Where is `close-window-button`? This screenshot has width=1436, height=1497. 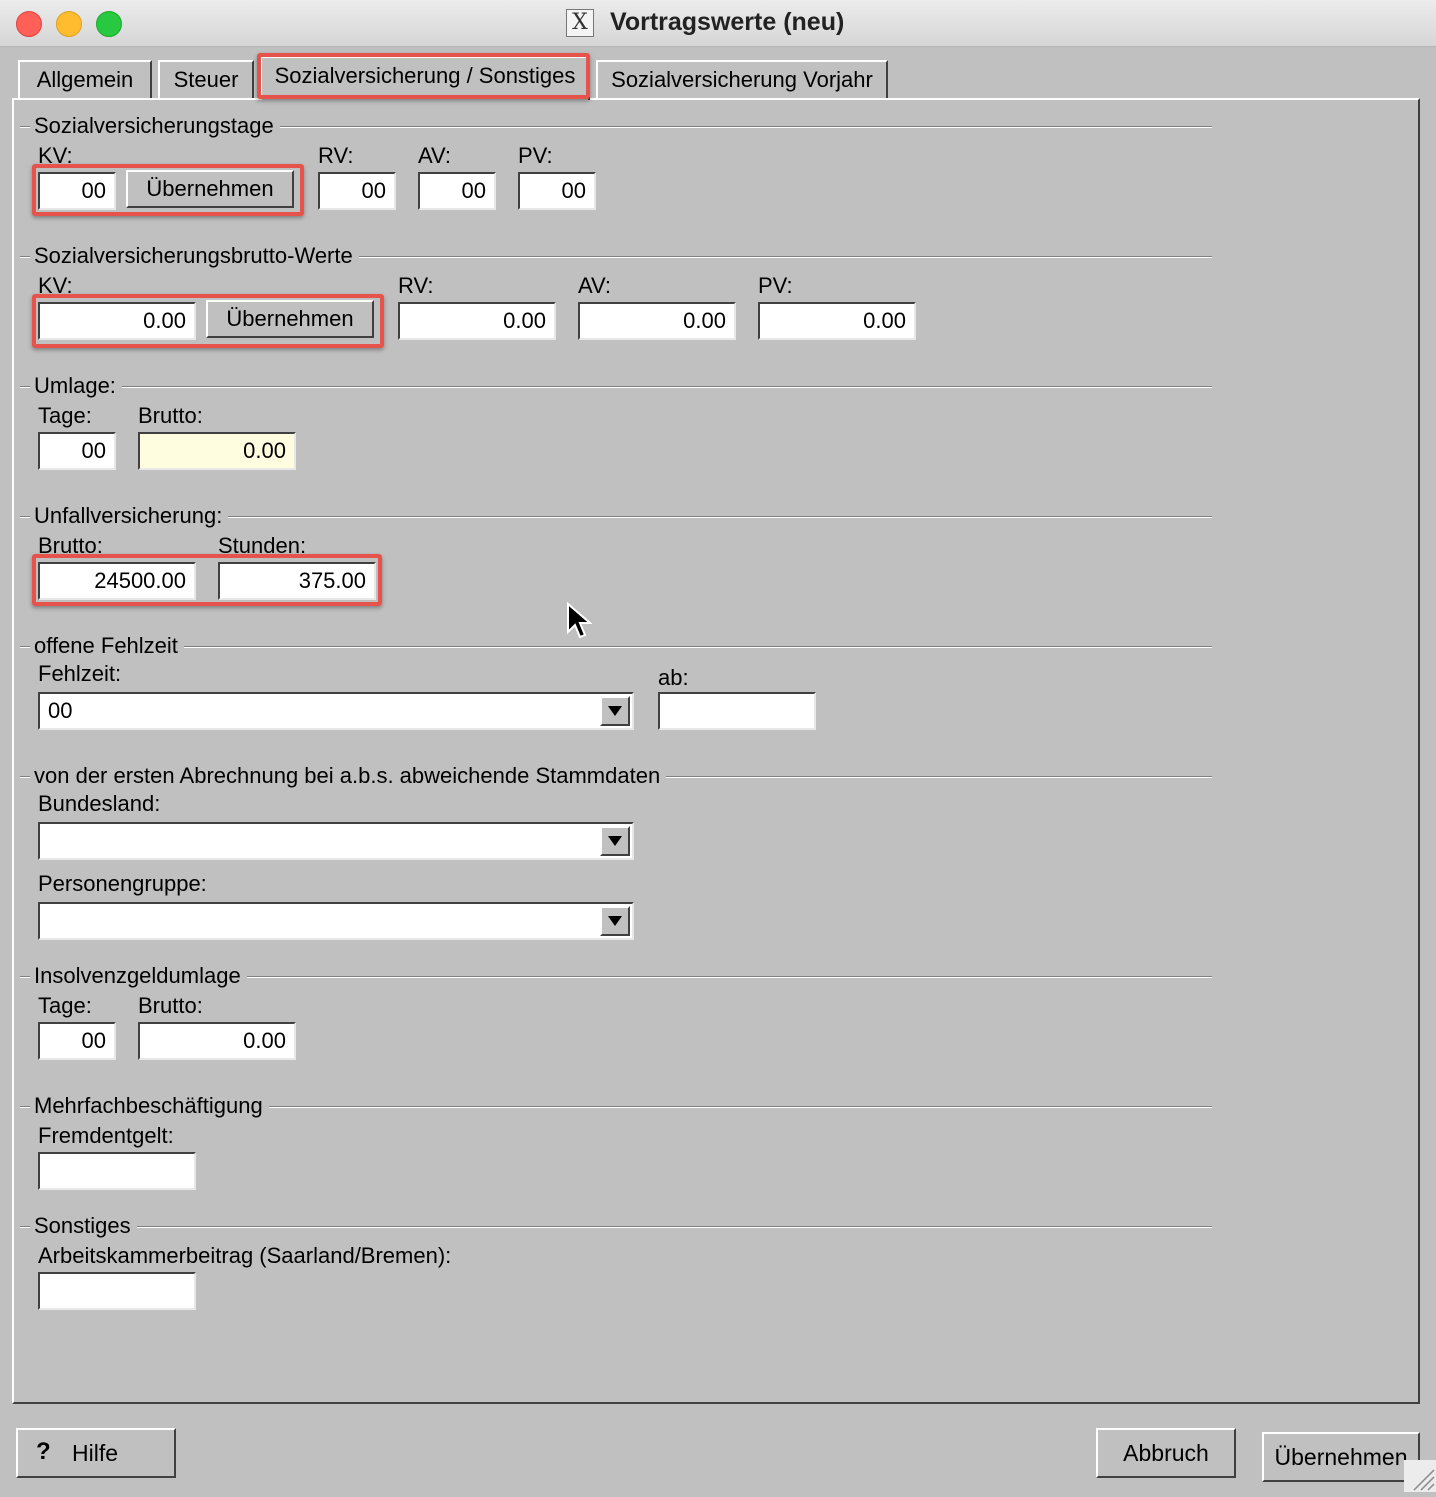
close-window-button is located at coordinates (29, 24).